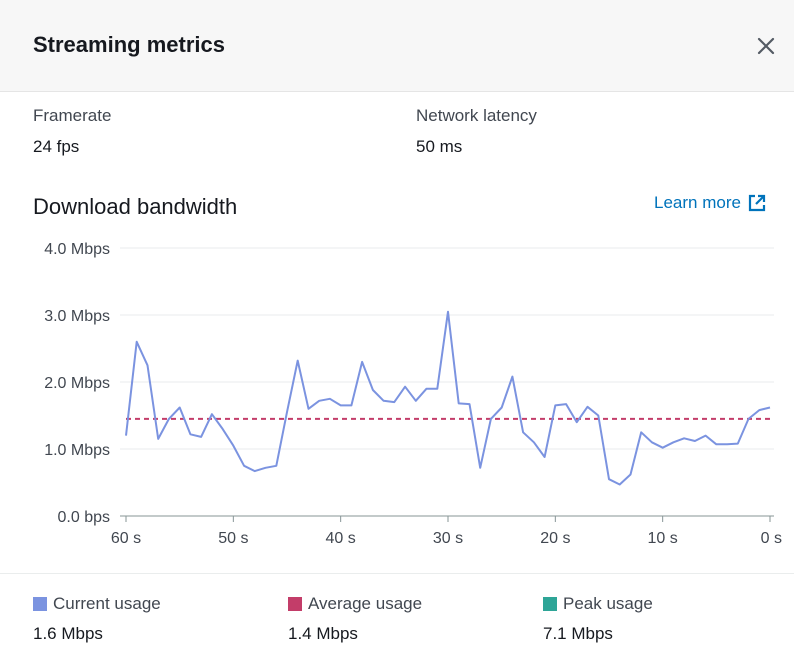  Describe the element at coordinates (341, 538) in the screenshot. I see `x-tick-label: 40 s` at that location.